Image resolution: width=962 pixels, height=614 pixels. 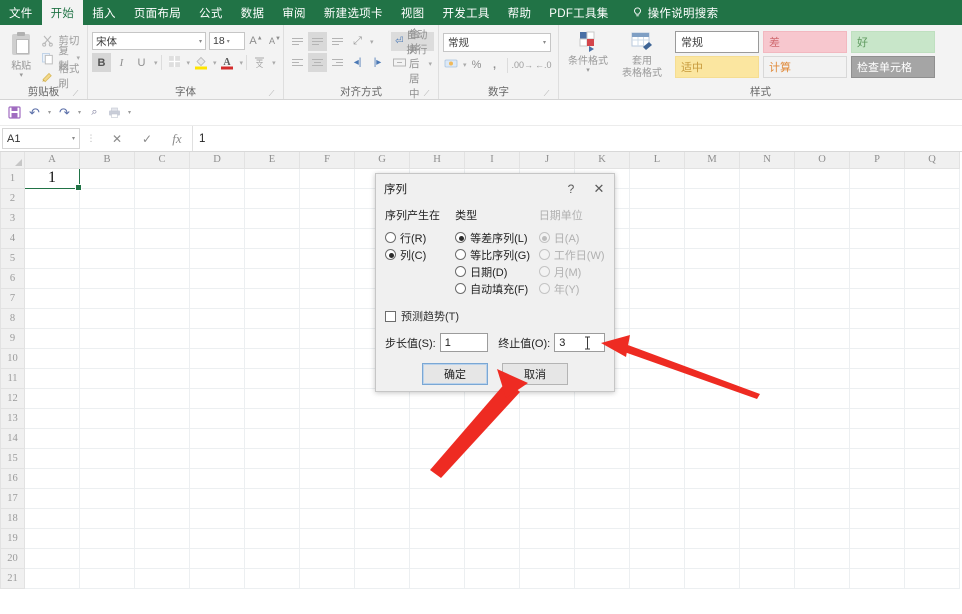 I want to click on cell-M2, so click(x=712, y=198).